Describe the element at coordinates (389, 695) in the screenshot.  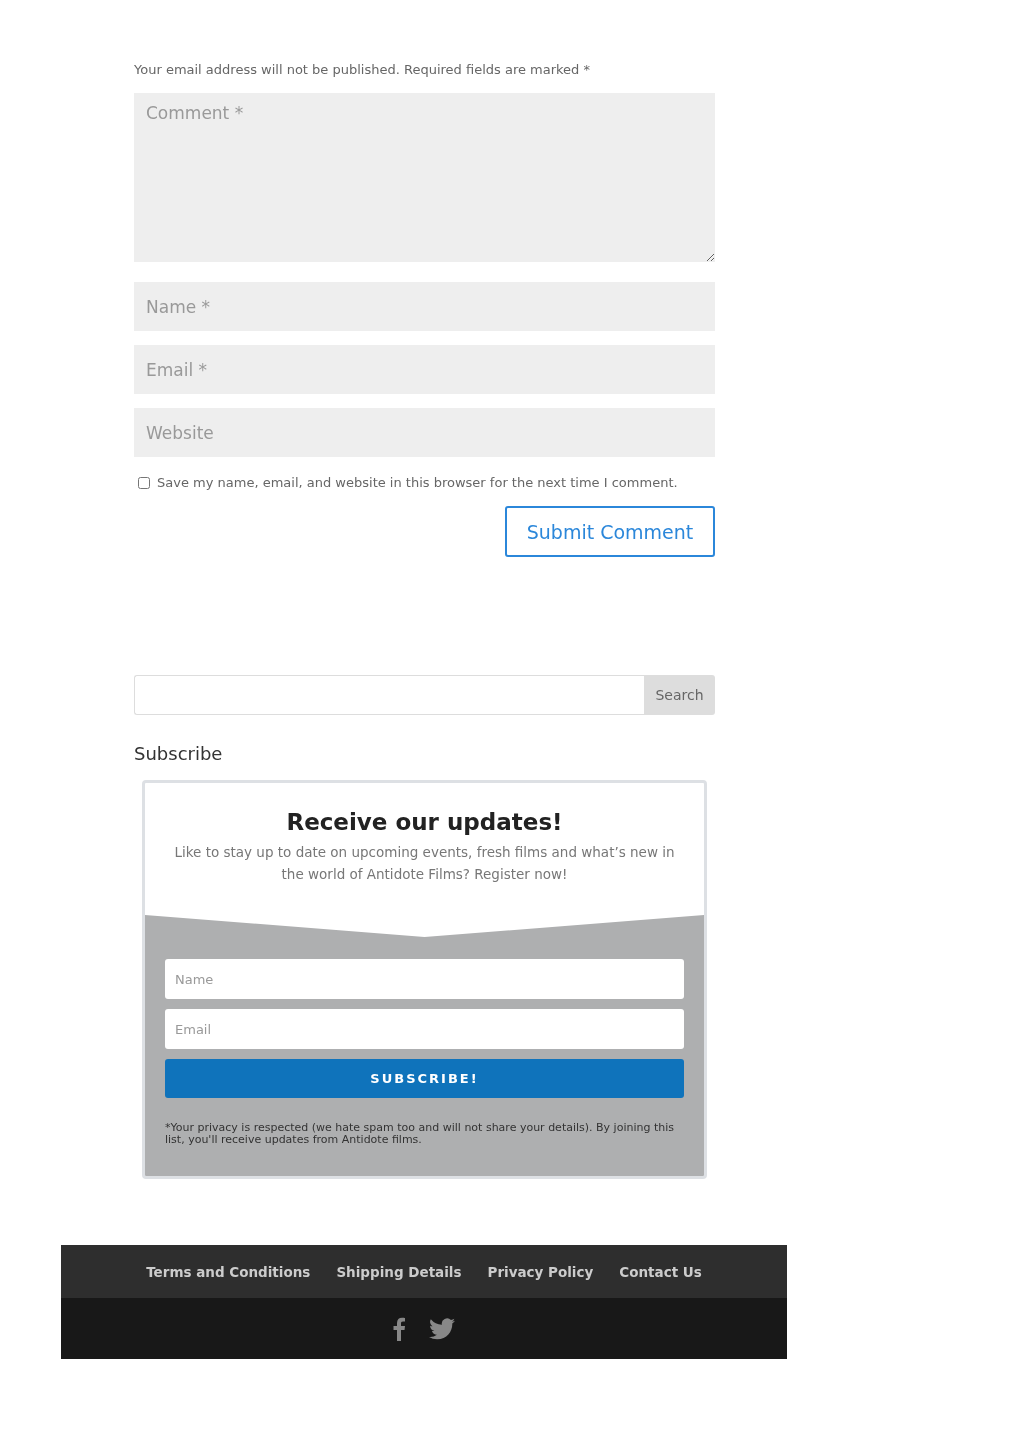
I see `search-field` at that location.